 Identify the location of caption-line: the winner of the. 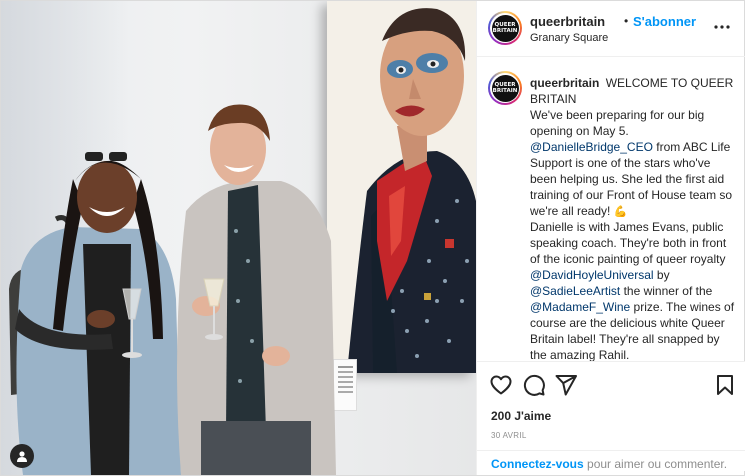
(666, 291).